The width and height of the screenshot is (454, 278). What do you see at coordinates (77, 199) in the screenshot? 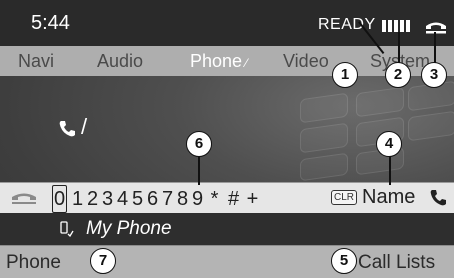
I see `char-key-1: 1` at bounding box center [77, 199].